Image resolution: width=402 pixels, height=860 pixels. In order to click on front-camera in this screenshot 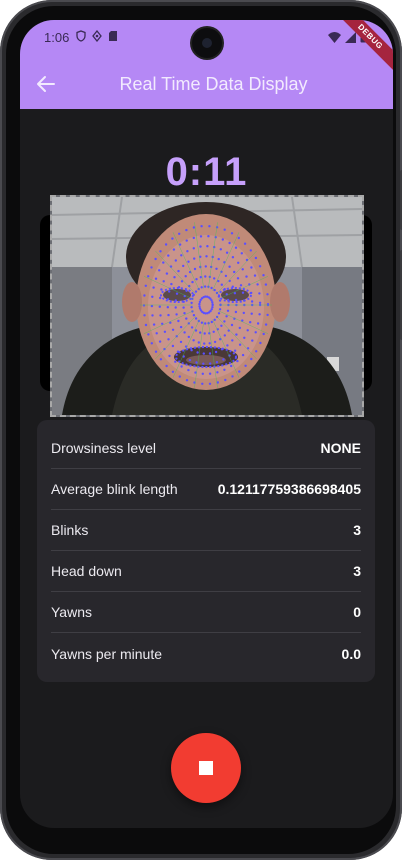, I will do `click(207, 43)`.